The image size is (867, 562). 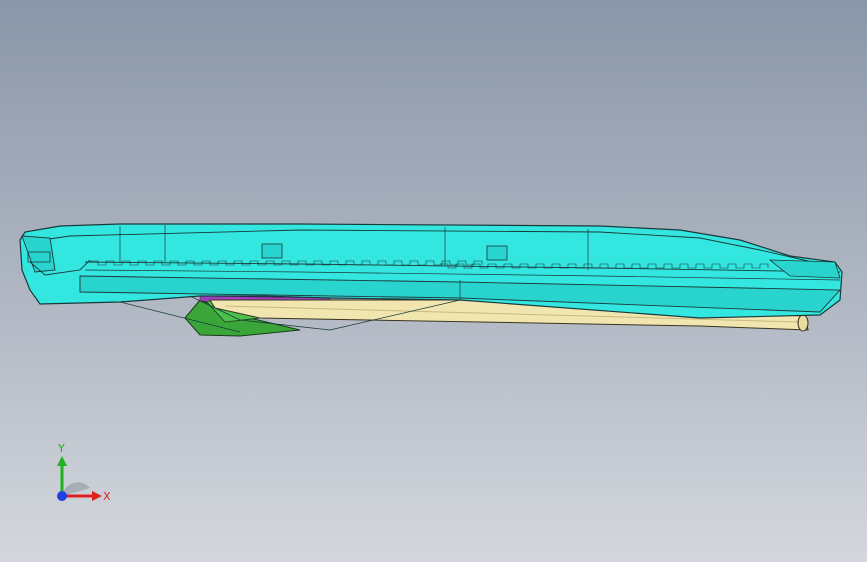 What do you see at coordinates (107, 496) in the screenshot?
I see `x-axis-label: X` at bounding box center [107, 496].